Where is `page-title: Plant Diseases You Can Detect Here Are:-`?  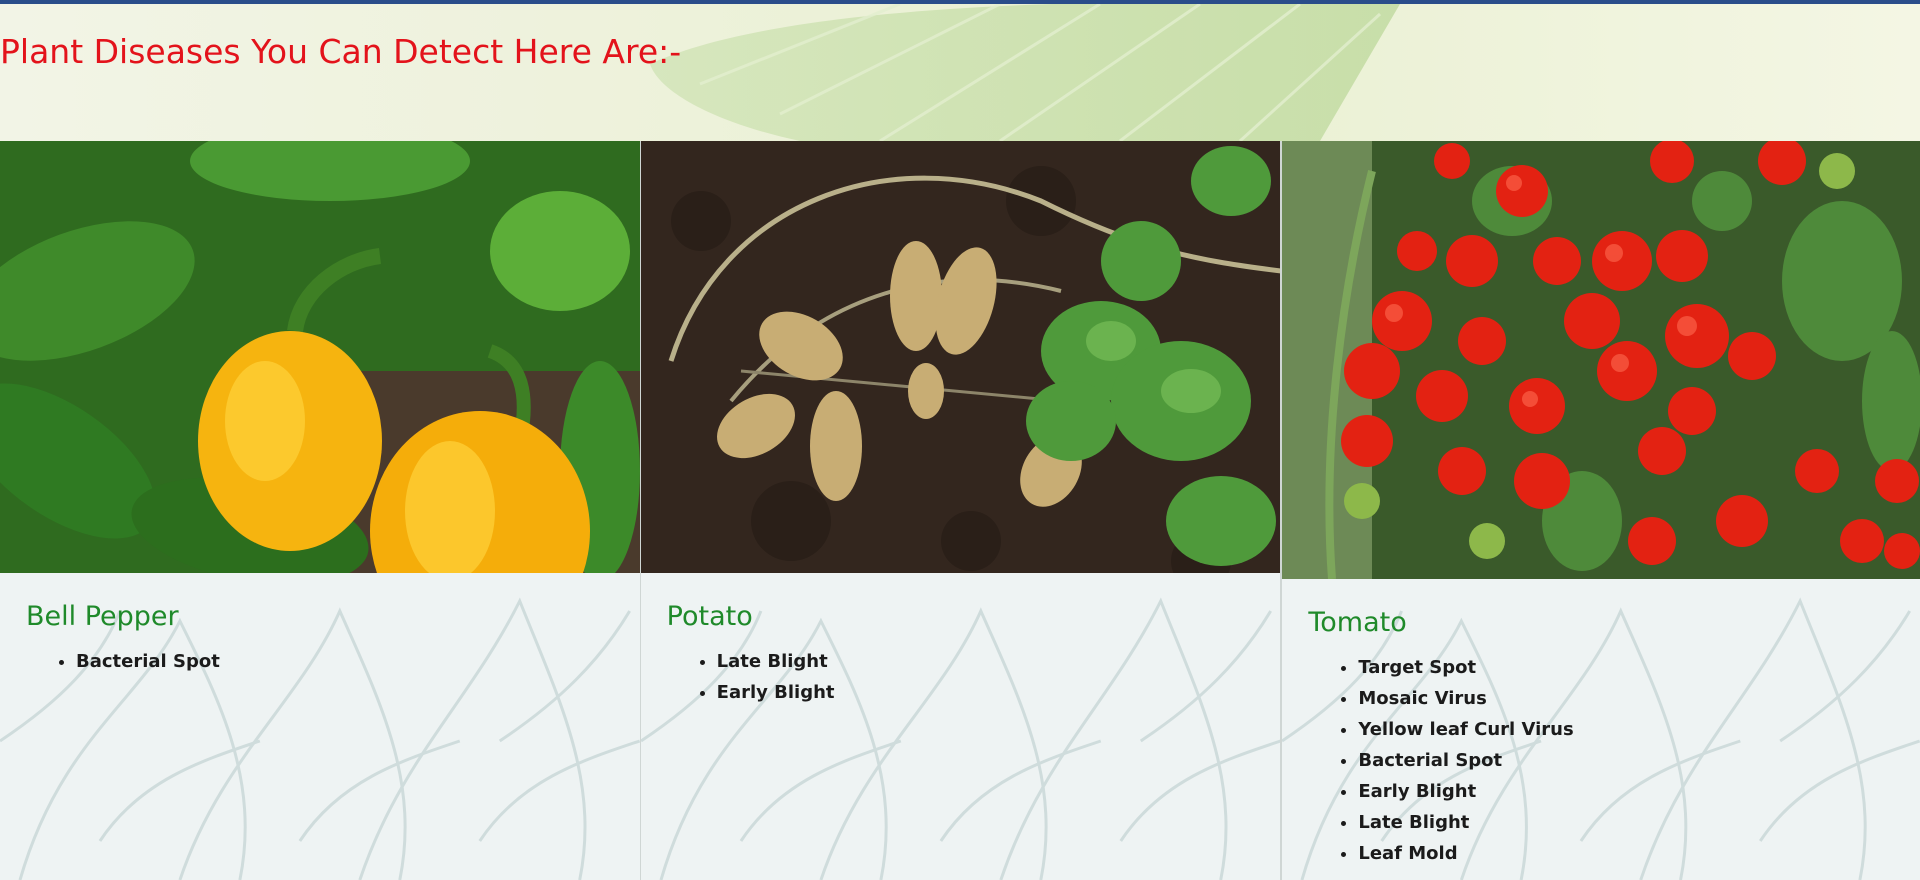 page-title: Plant Diseases You Can Detect Here Are:- is located at coordinates (341, 51).